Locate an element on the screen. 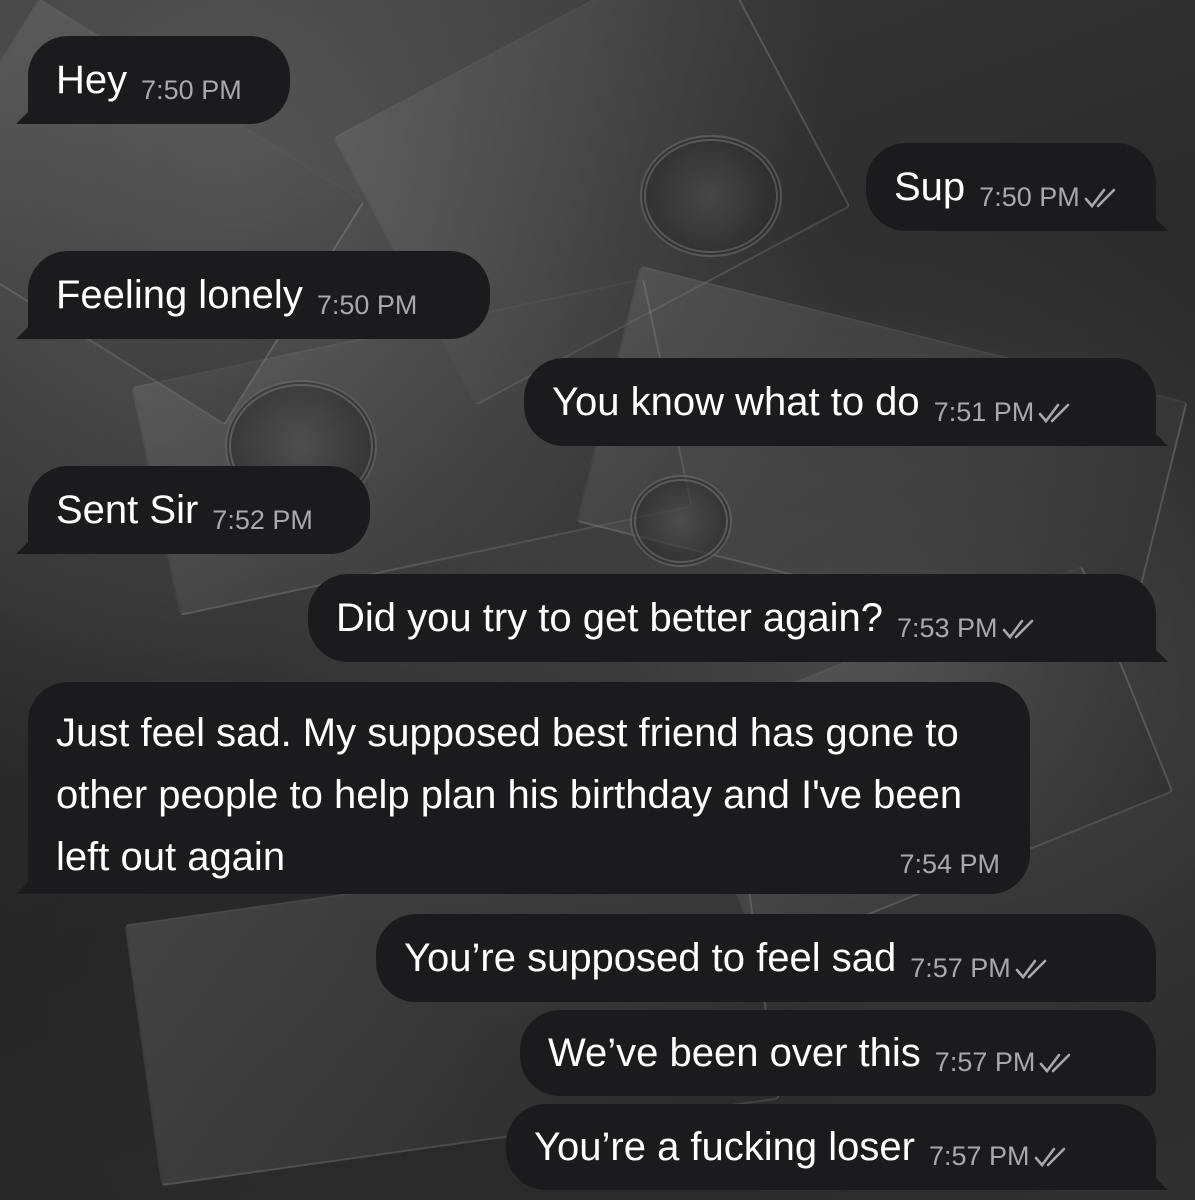  message-timestamp: 7:51 PM is located at coordinates (1004, 412).